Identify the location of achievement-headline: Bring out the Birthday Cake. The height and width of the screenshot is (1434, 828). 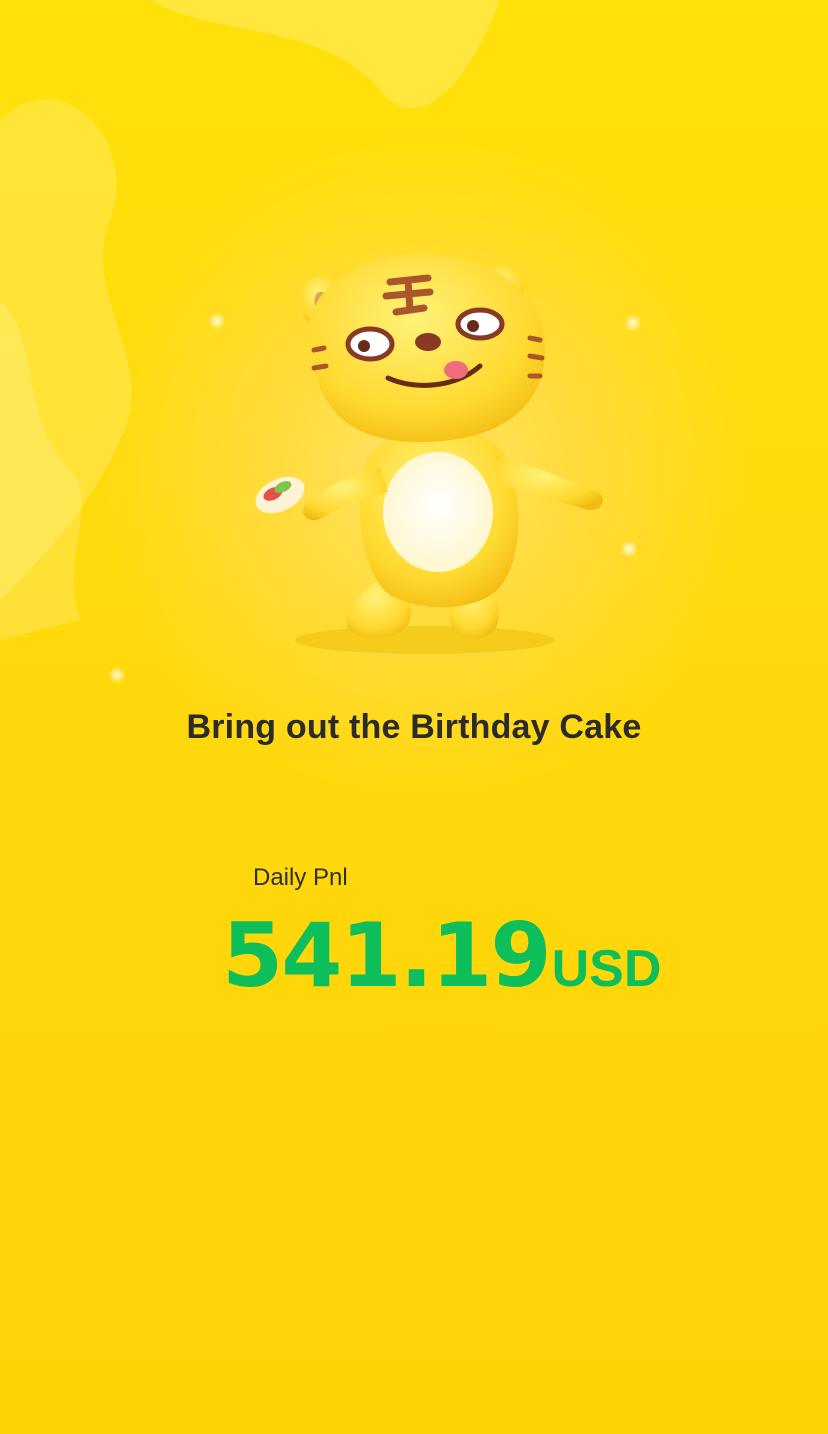
(414, 727).